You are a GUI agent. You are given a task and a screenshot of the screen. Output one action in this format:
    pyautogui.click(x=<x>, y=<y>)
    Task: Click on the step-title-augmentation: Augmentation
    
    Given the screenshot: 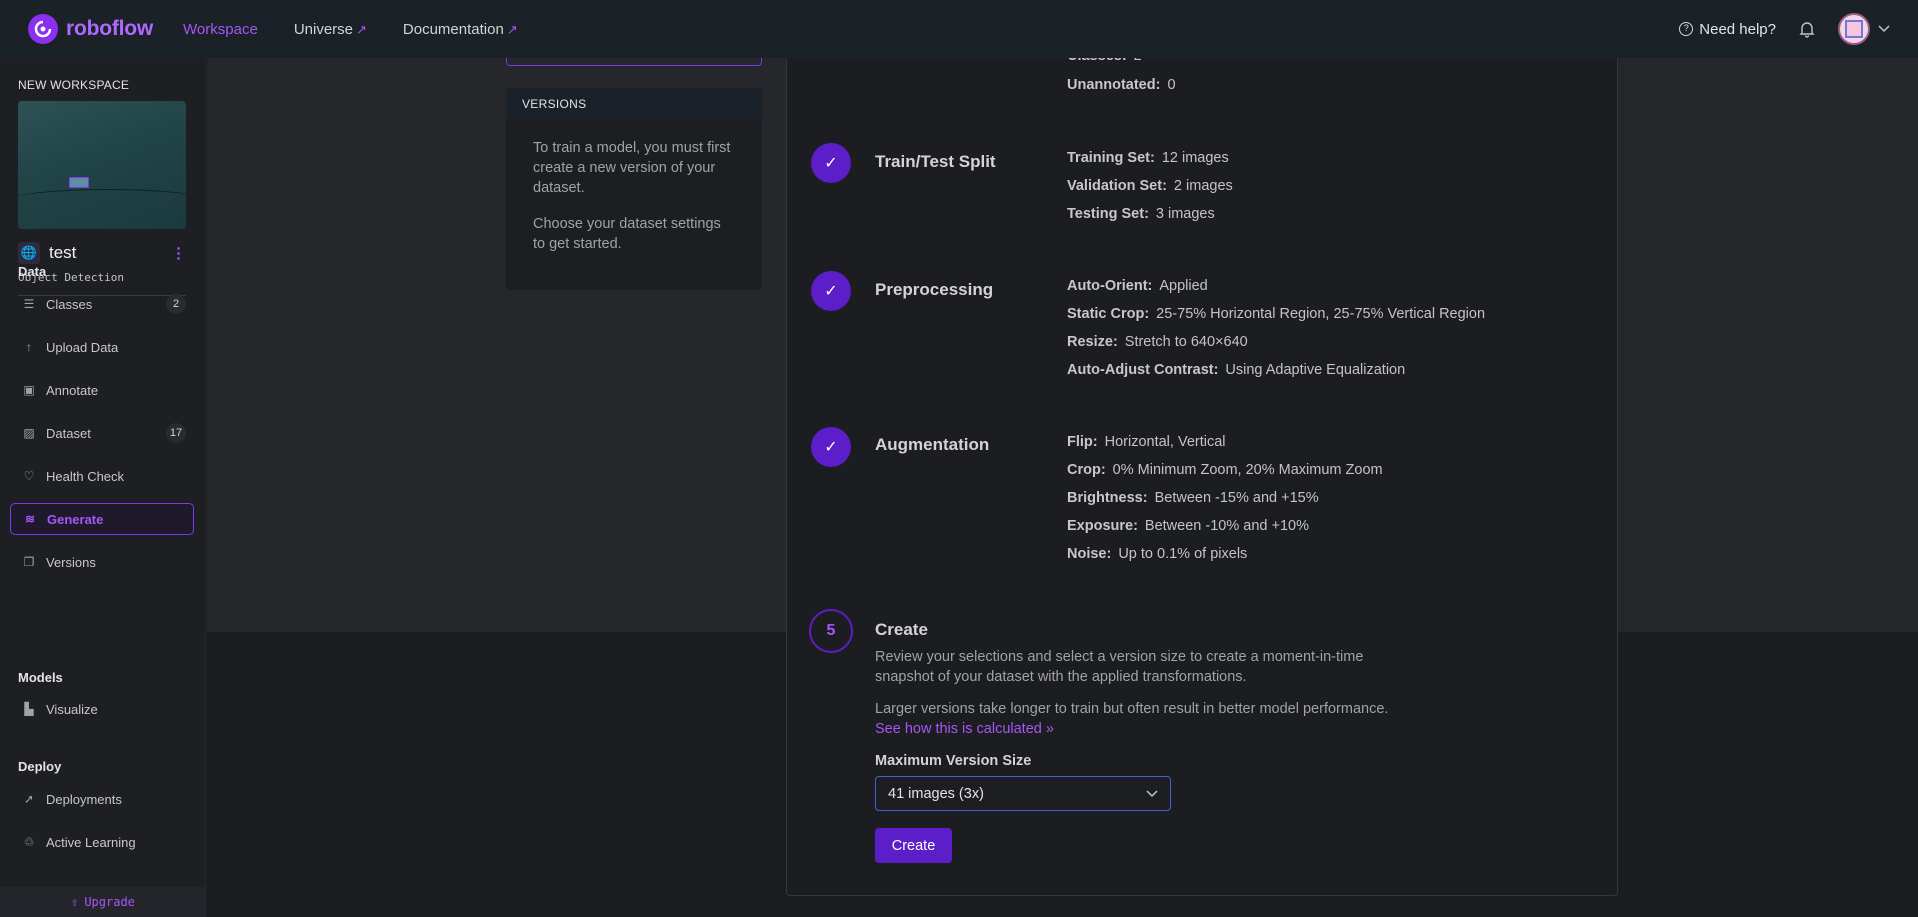 What is the action you would take?
    pyautogui.click(x=932, y=444)
    